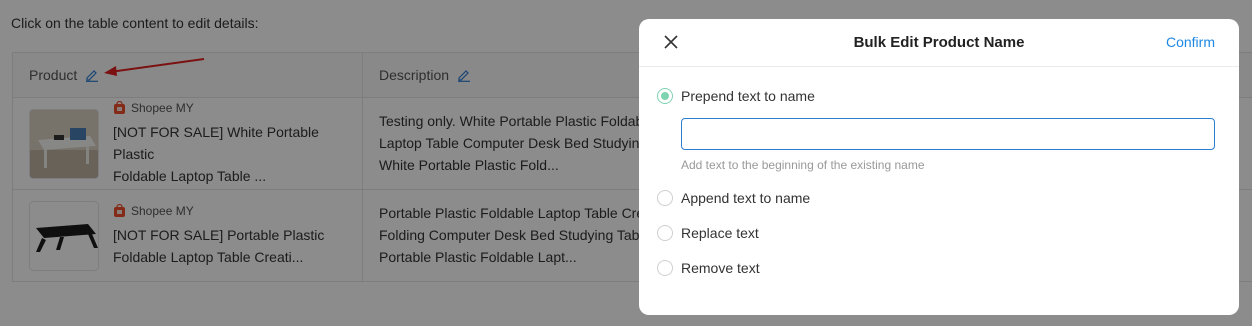  Describe the element at coordinates (748, 96) in the screenshot. I see `option-prepend-label: Prepend text to name` at that location.